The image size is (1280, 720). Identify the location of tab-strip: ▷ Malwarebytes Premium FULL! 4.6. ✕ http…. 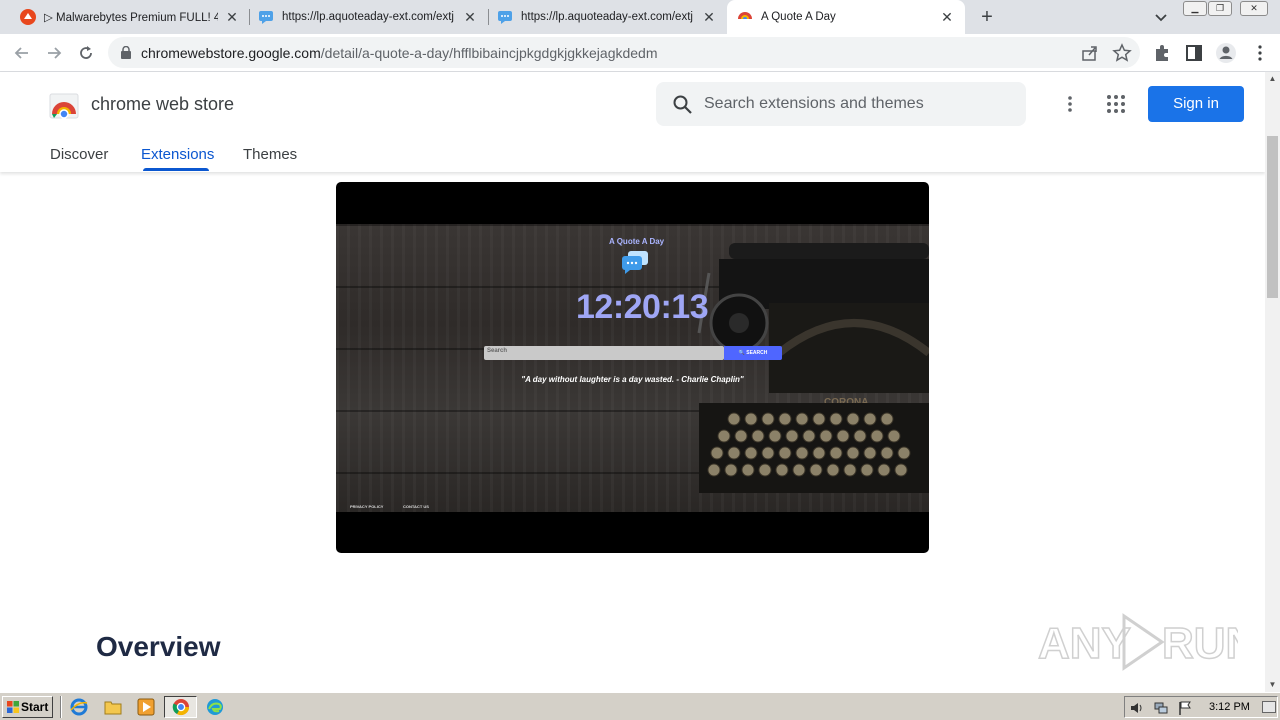
(640, 17).